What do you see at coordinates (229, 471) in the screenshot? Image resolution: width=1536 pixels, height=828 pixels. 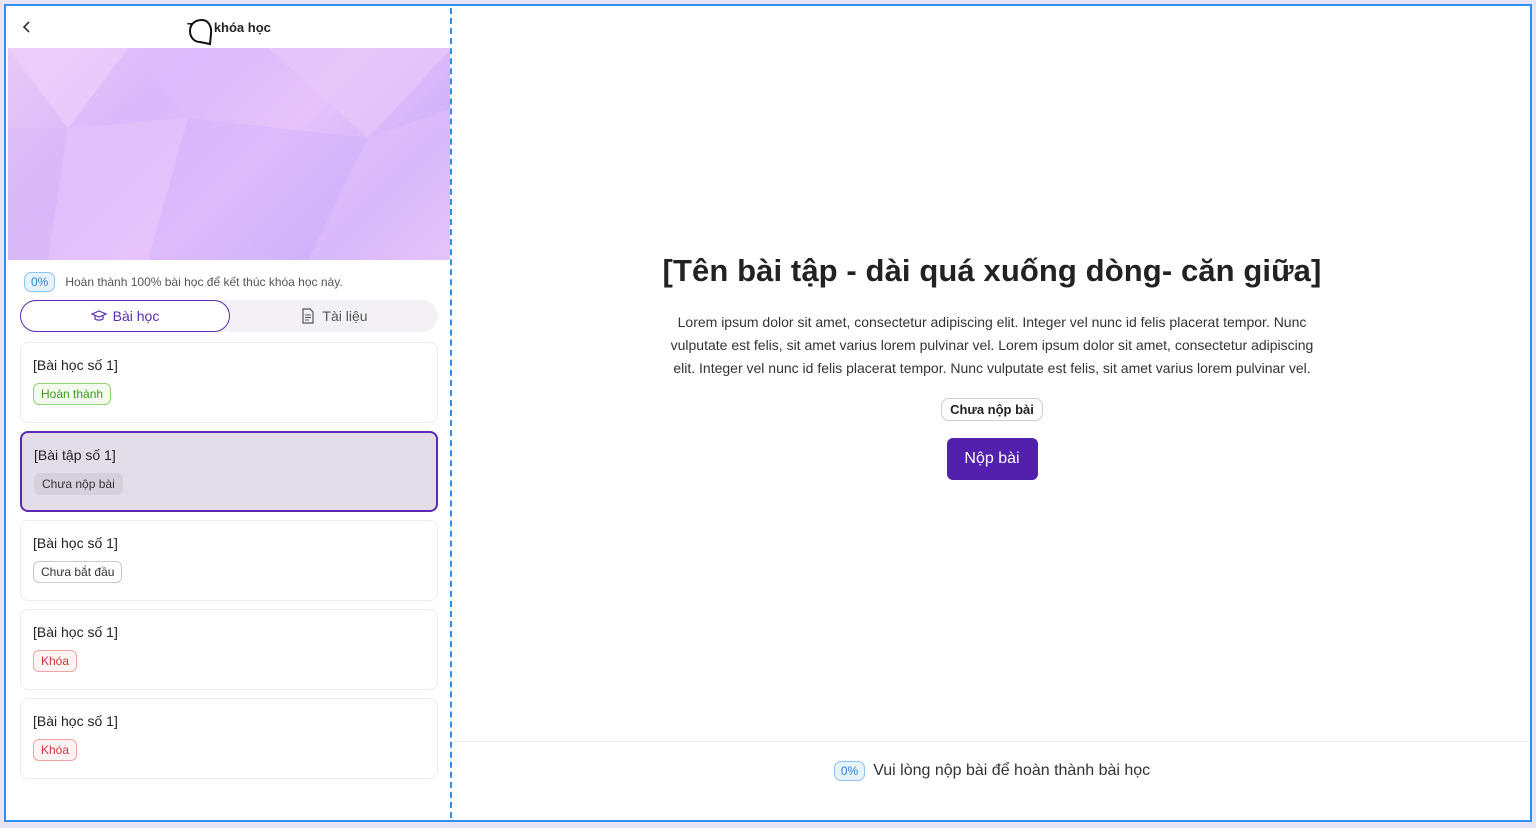 I see `lesson-item-active: [Bài tập số 1] Chưa nộp bài` at bounding box center [229, 471].